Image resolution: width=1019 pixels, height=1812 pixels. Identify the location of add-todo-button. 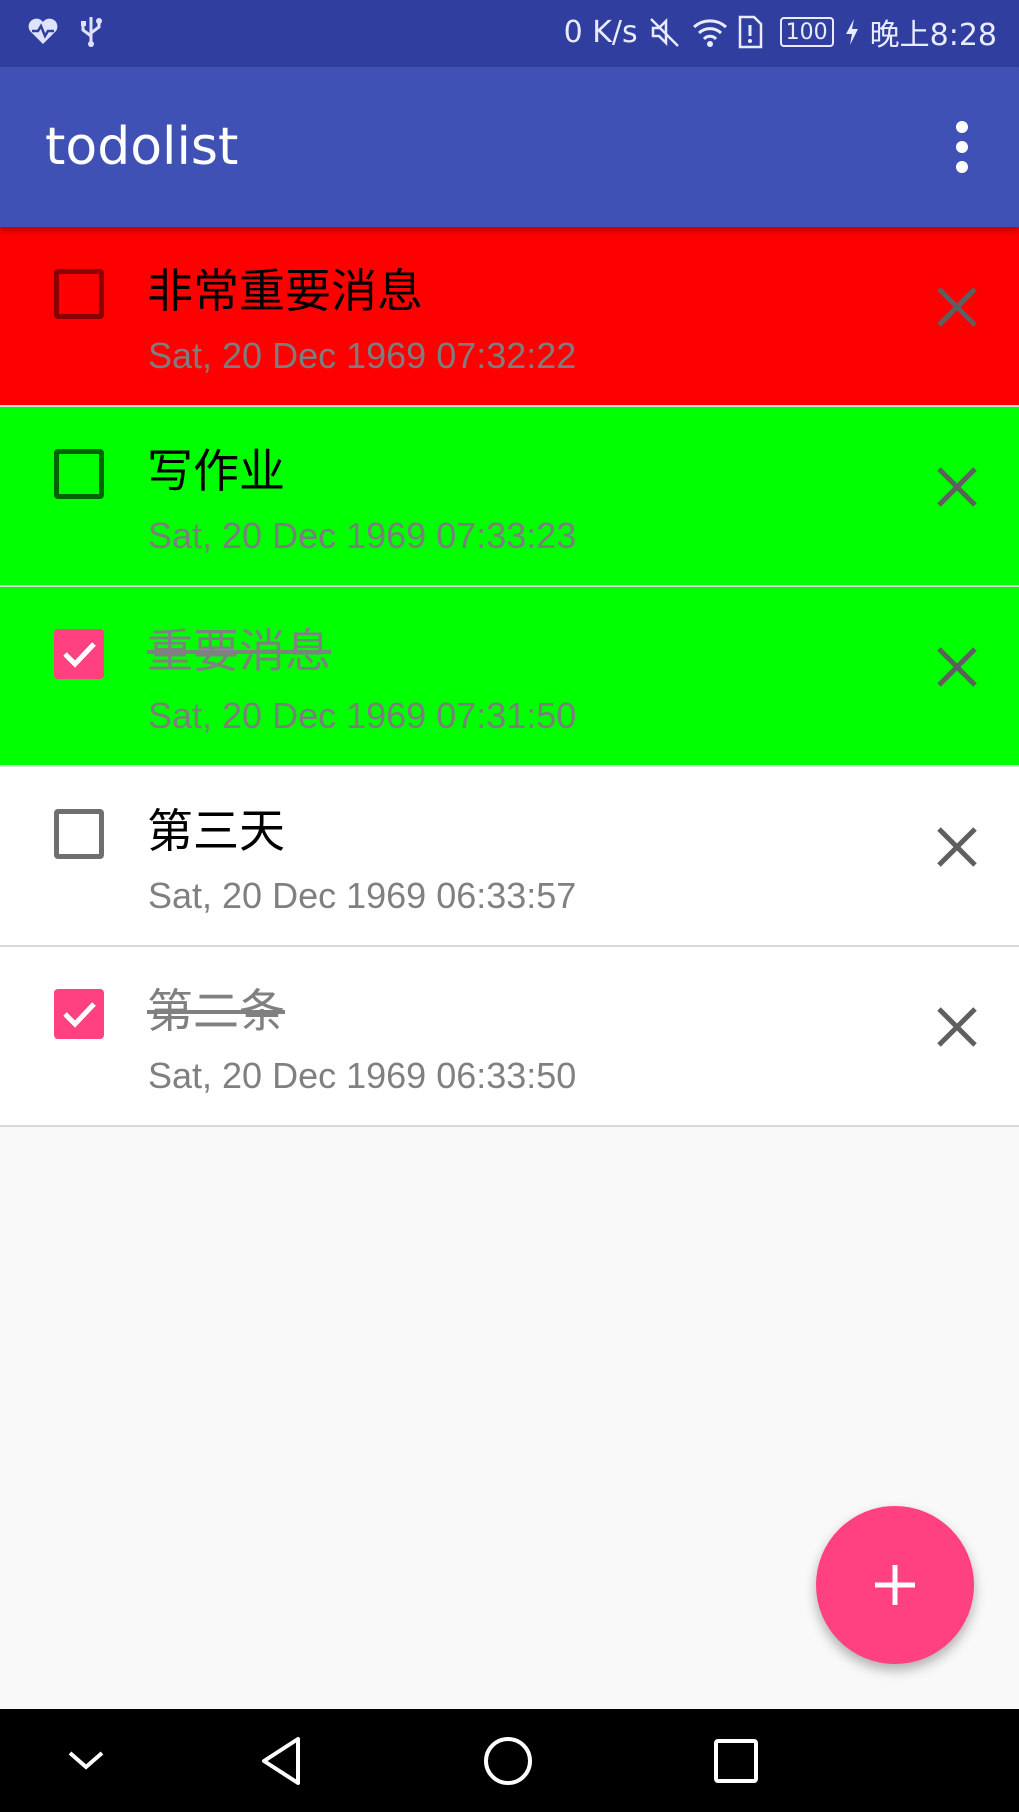
(895, 1585).